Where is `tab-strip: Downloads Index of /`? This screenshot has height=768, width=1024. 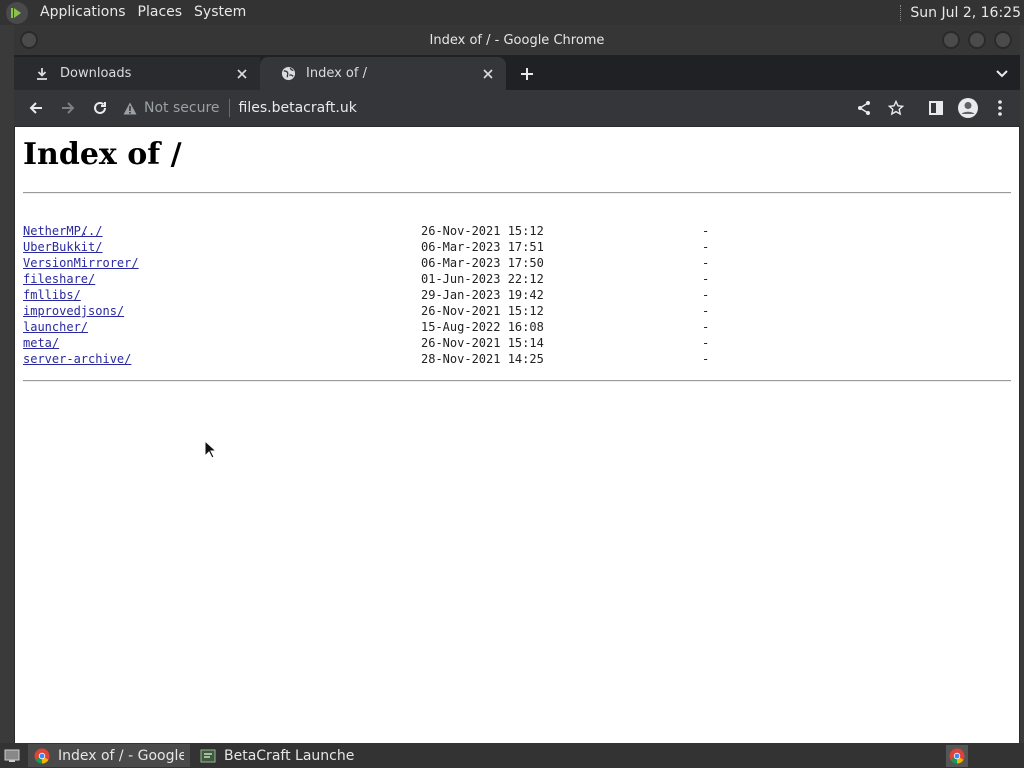 tab-strip: Downloads Index of / is located at coordinates (517, 72).